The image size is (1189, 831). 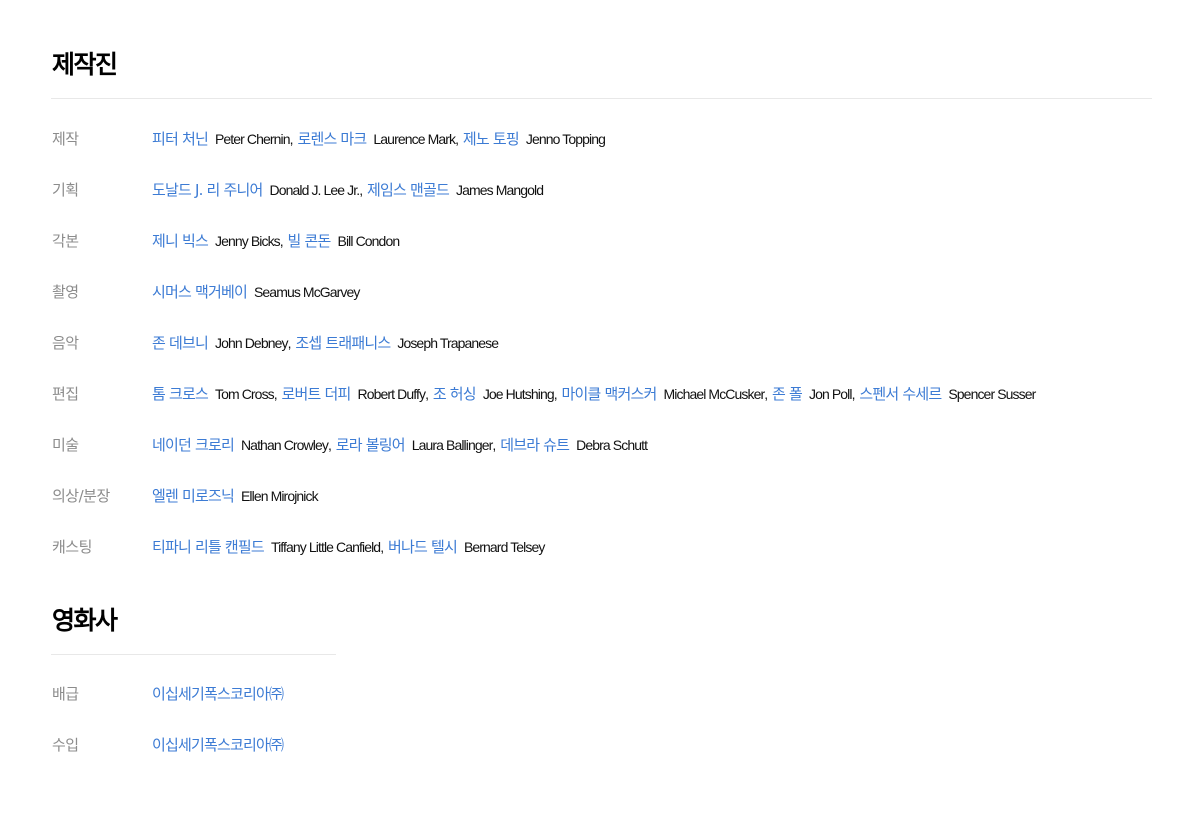 What do you see at coordinates (284, 445) in the screenshot?
I see `person-english-name: Nathan Crowley` at bounding box center [284, 445].